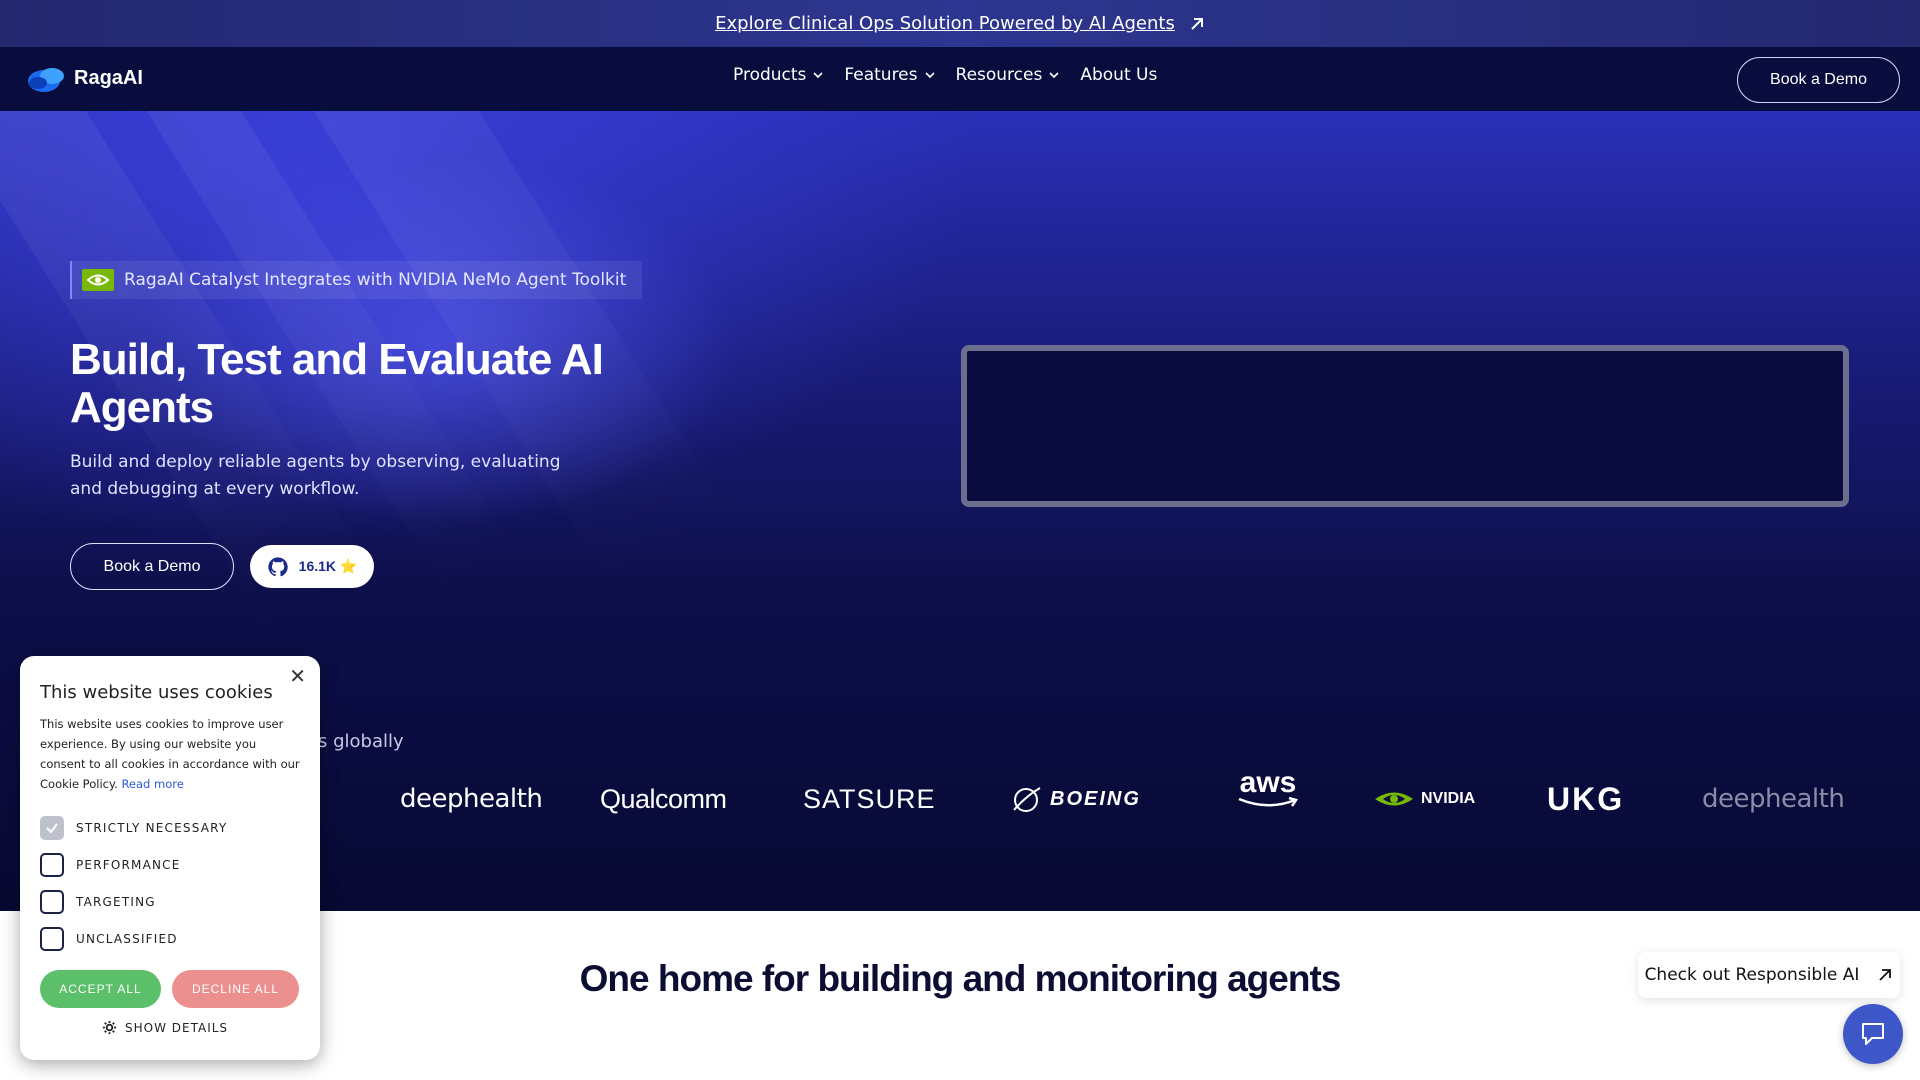  Describe the element at coordinates (98, 902) in the screenshot. I see `cookie-option-targeting: TARGETING` at that location.